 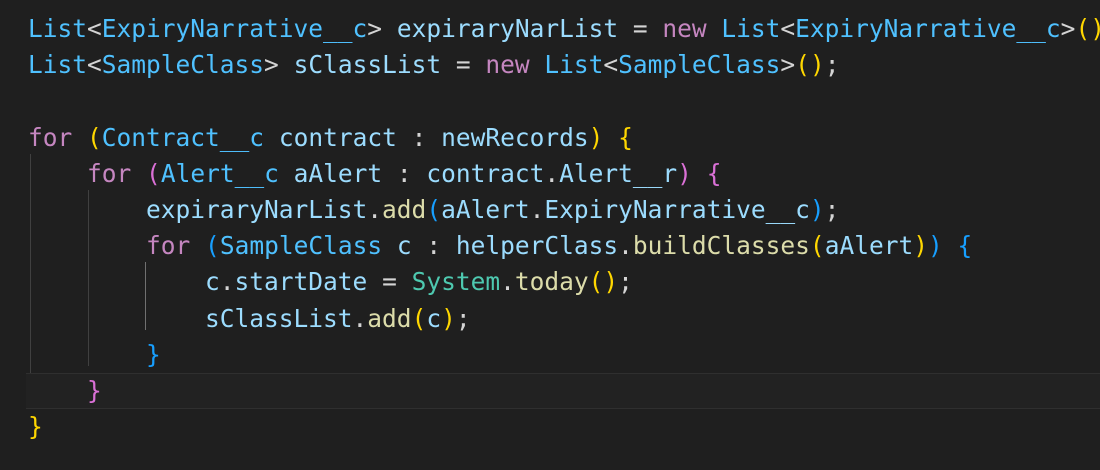 What do you see at coordinates (480, 2) in the screenshot?
I see `scrolled-content-fragment` at bounding box center [480, 2].